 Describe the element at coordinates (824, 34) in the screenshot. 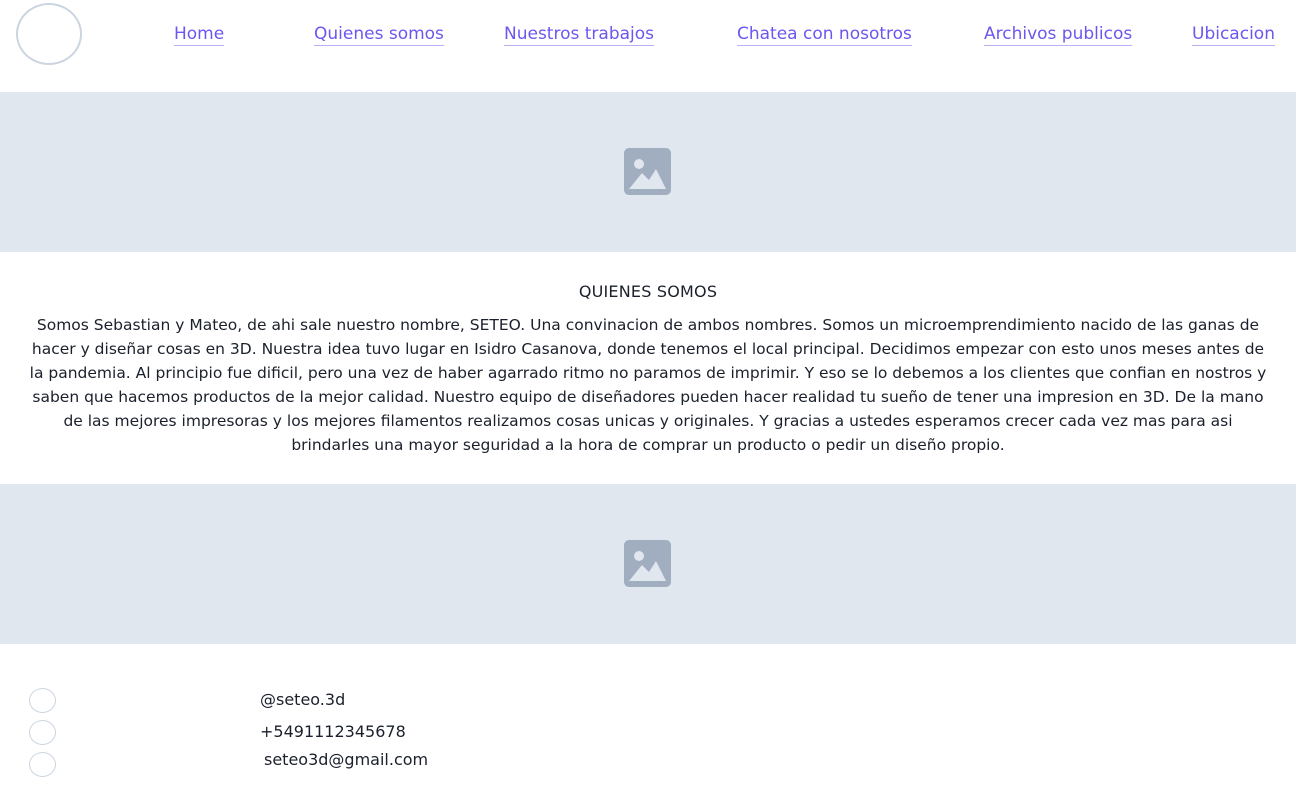

I see `nav-chatea-con-nosotros: Chatea con nosotros` at that location.